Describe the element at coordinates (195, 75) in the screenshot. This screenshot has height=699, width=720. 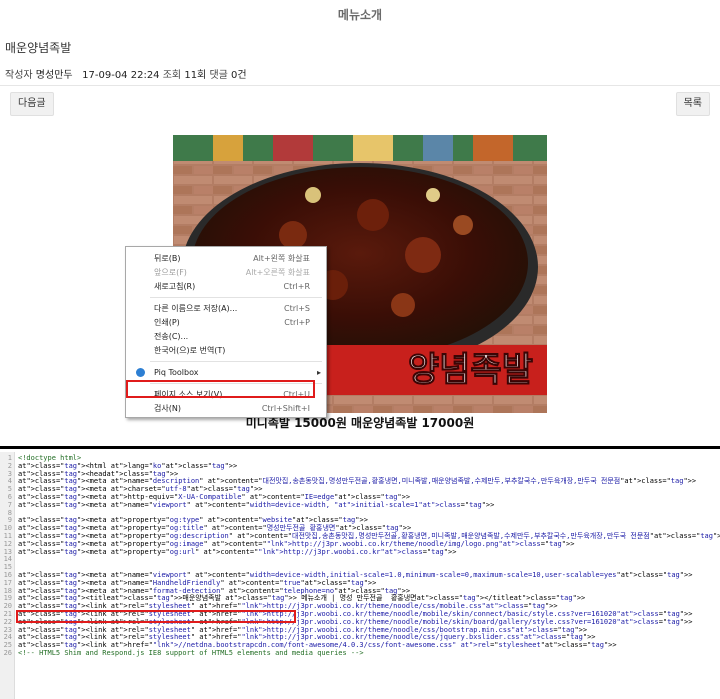
I see `views-count: 11회` at that location.